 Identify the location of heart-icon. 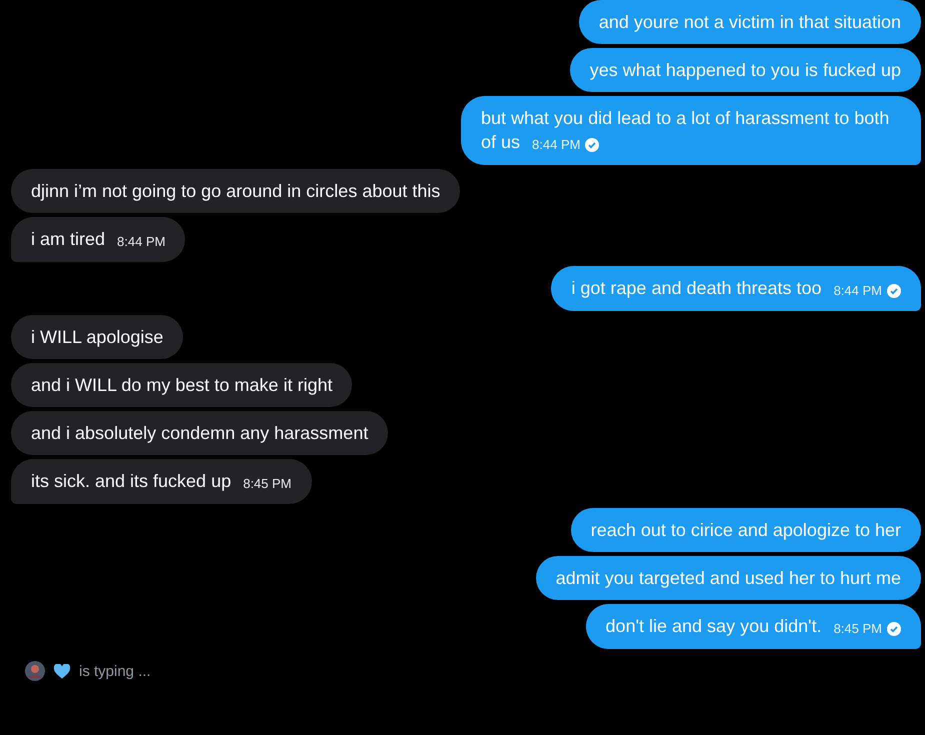
(62, 671).